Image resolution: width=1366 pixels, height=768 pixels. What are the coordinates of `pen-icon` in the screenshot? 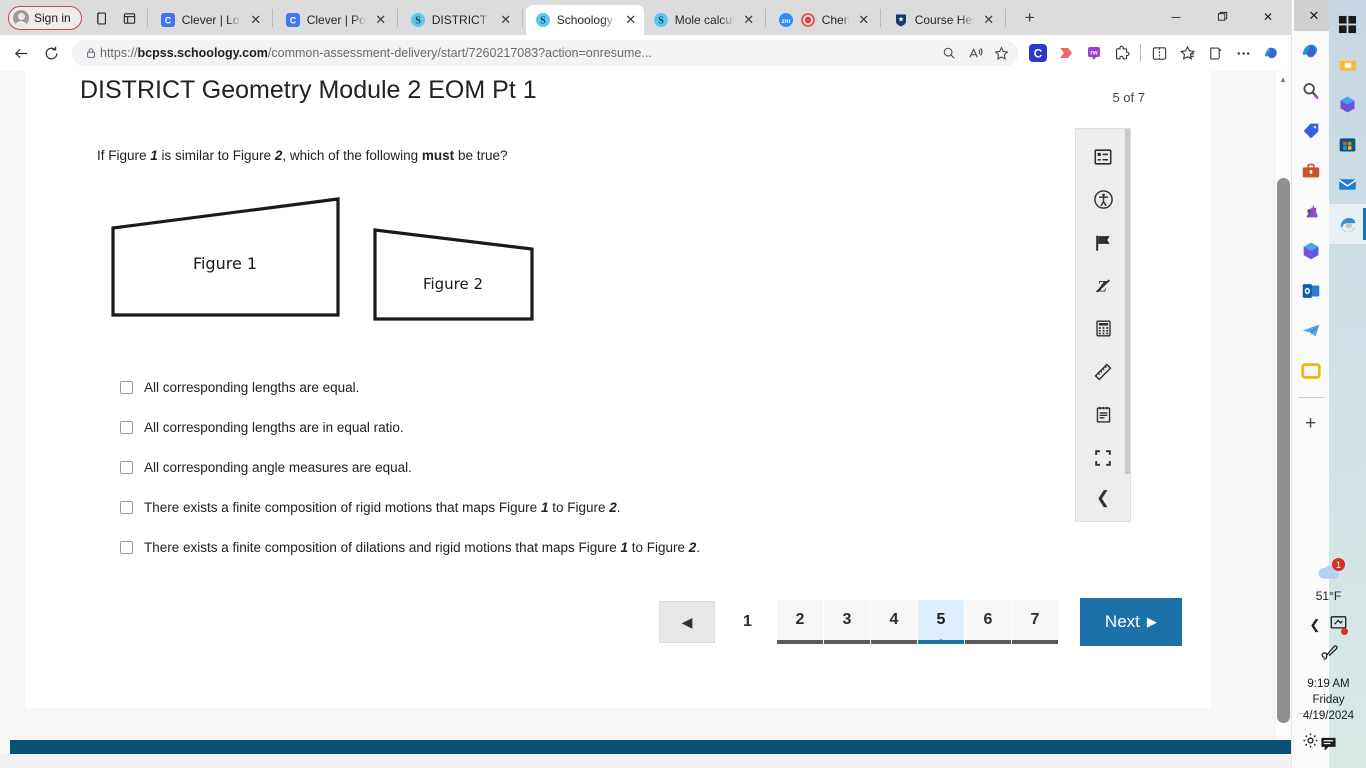 It's located at (1329, 654).